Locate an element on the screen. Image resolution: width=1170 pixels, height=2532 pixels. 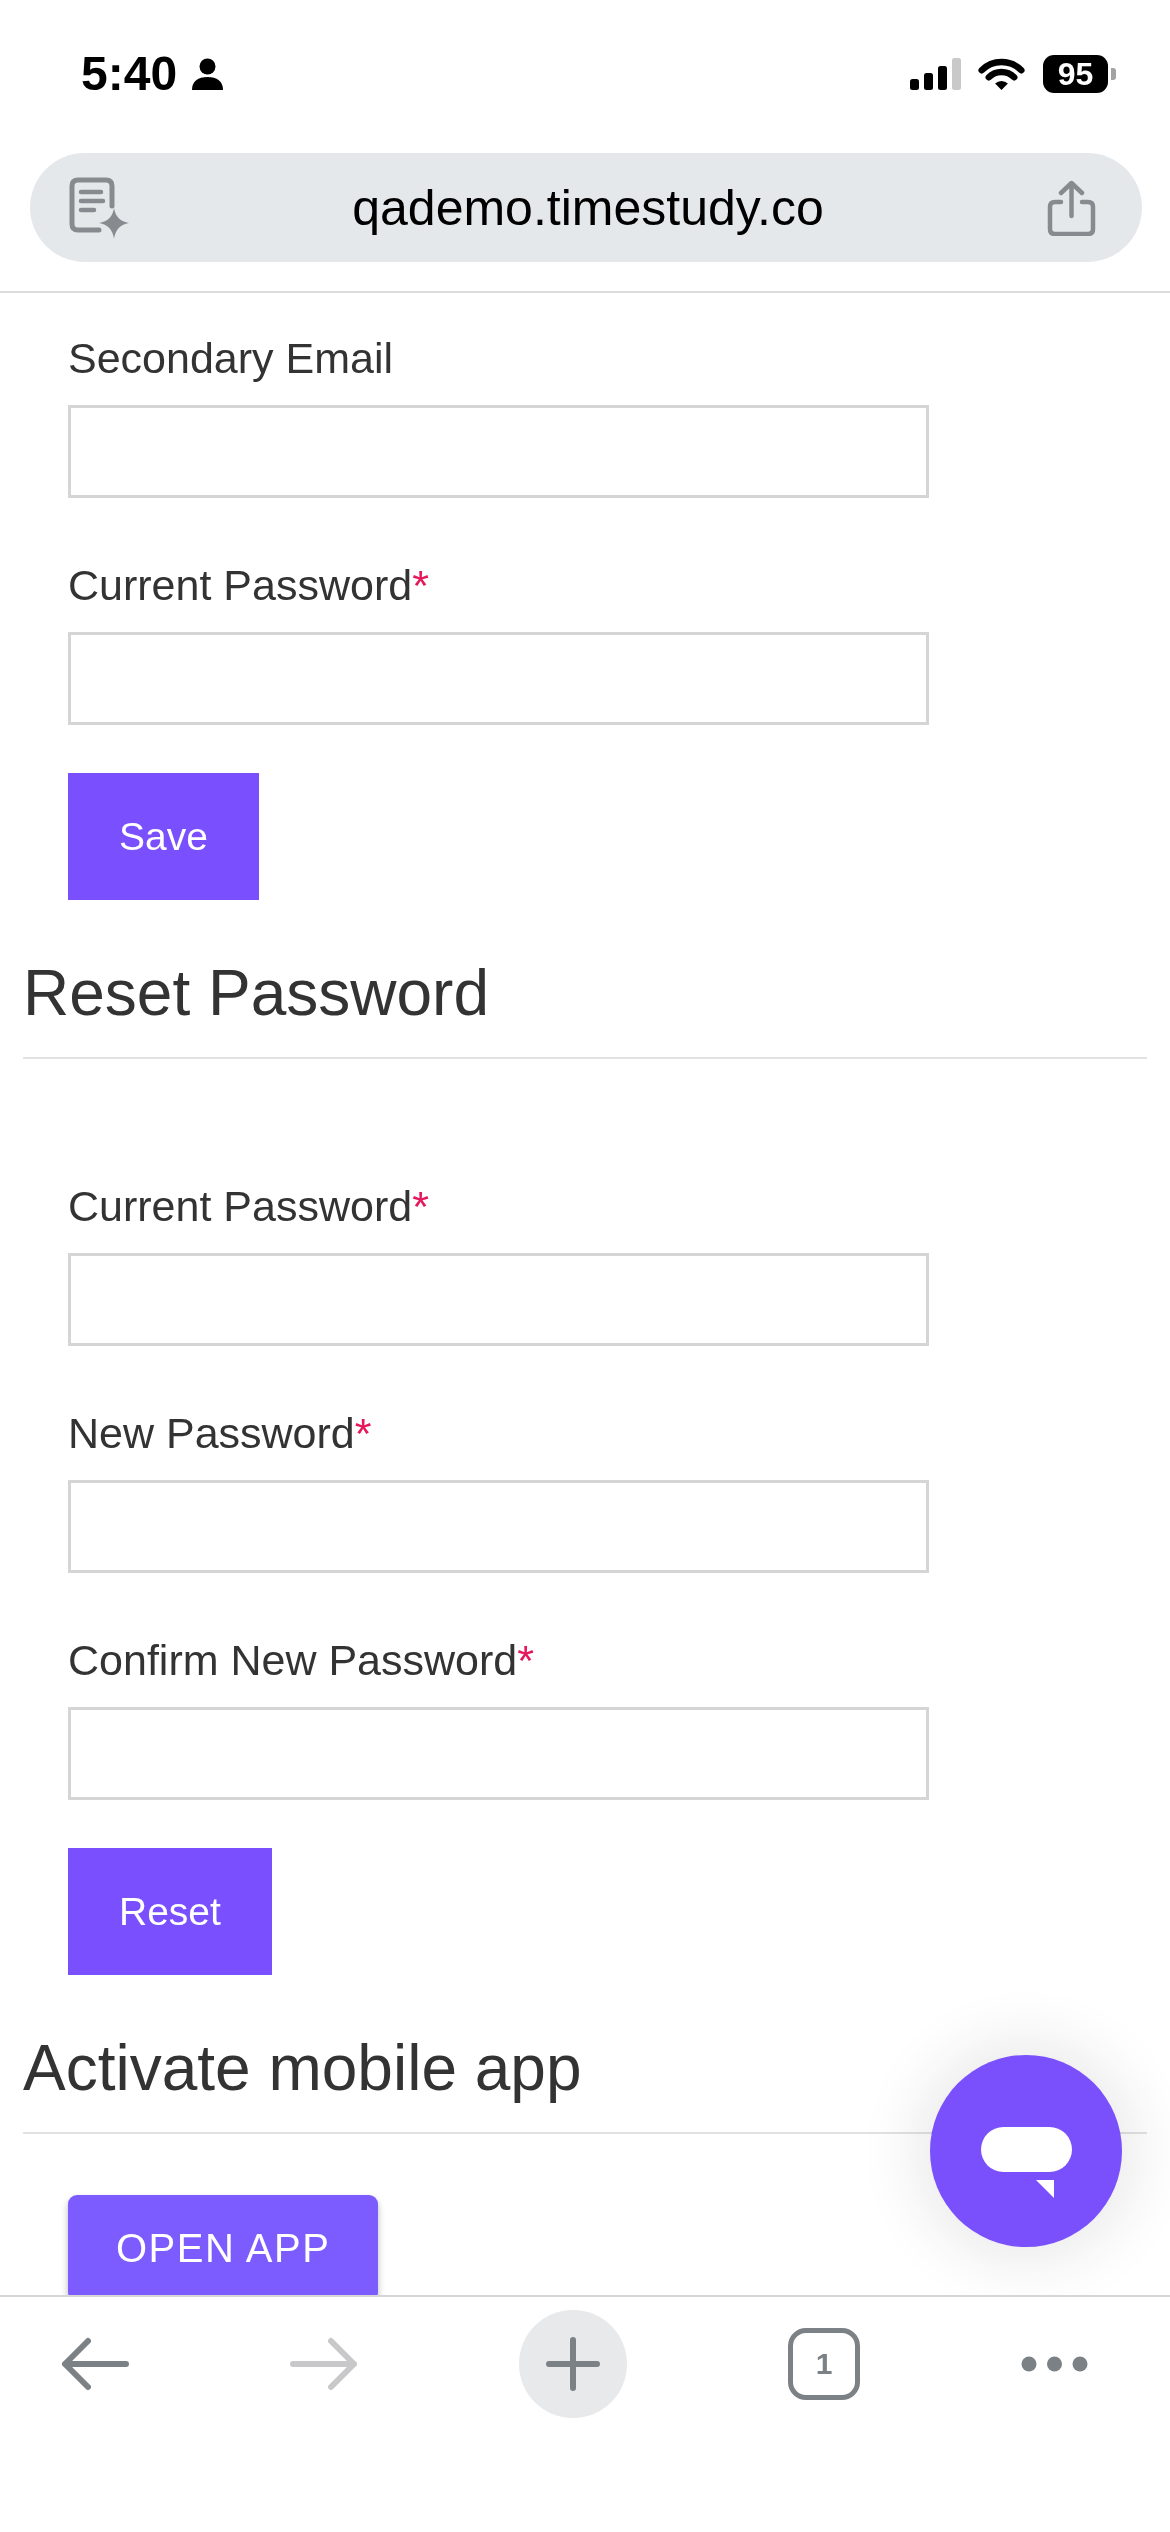
share-icon is located at coordinates (1071, 207).